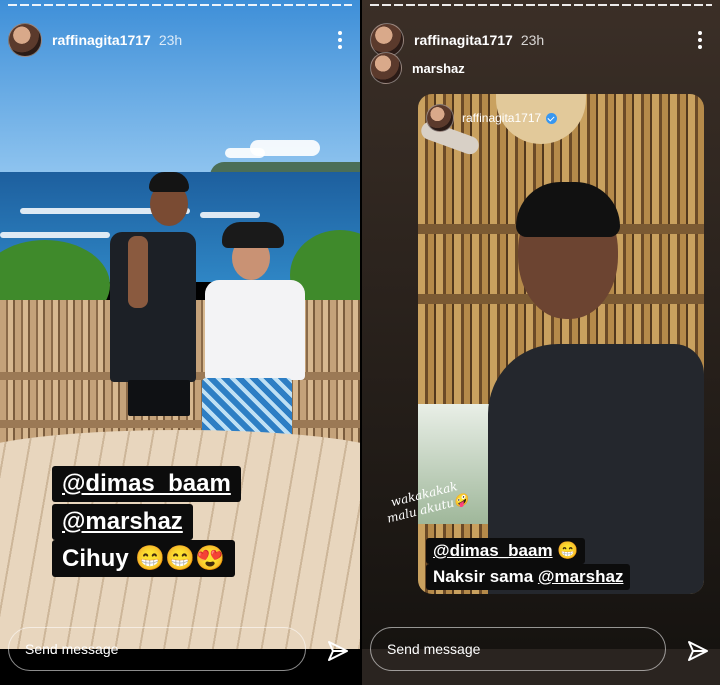 This screenshot has width=720, height=685. I want to click on emoji: 😁, so click(568, 550).